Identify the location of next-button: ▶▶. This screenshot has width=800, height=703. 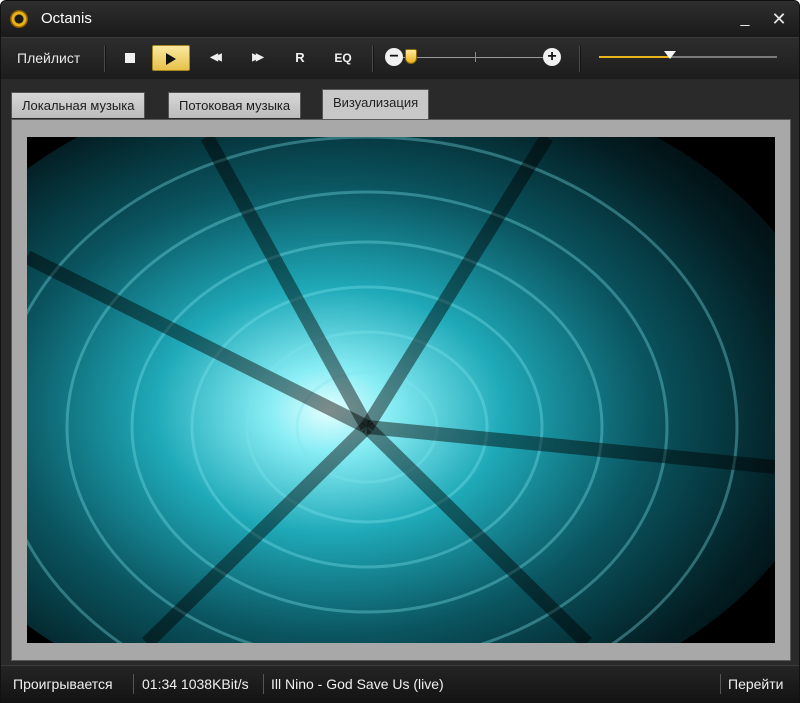
(256, 58).